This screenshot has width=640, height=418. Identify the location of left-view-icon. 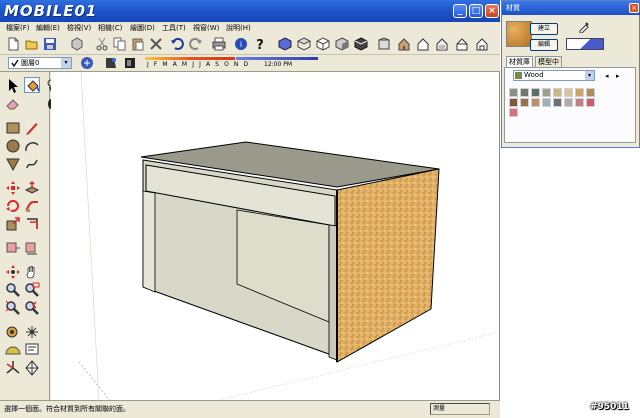
(384, 44).